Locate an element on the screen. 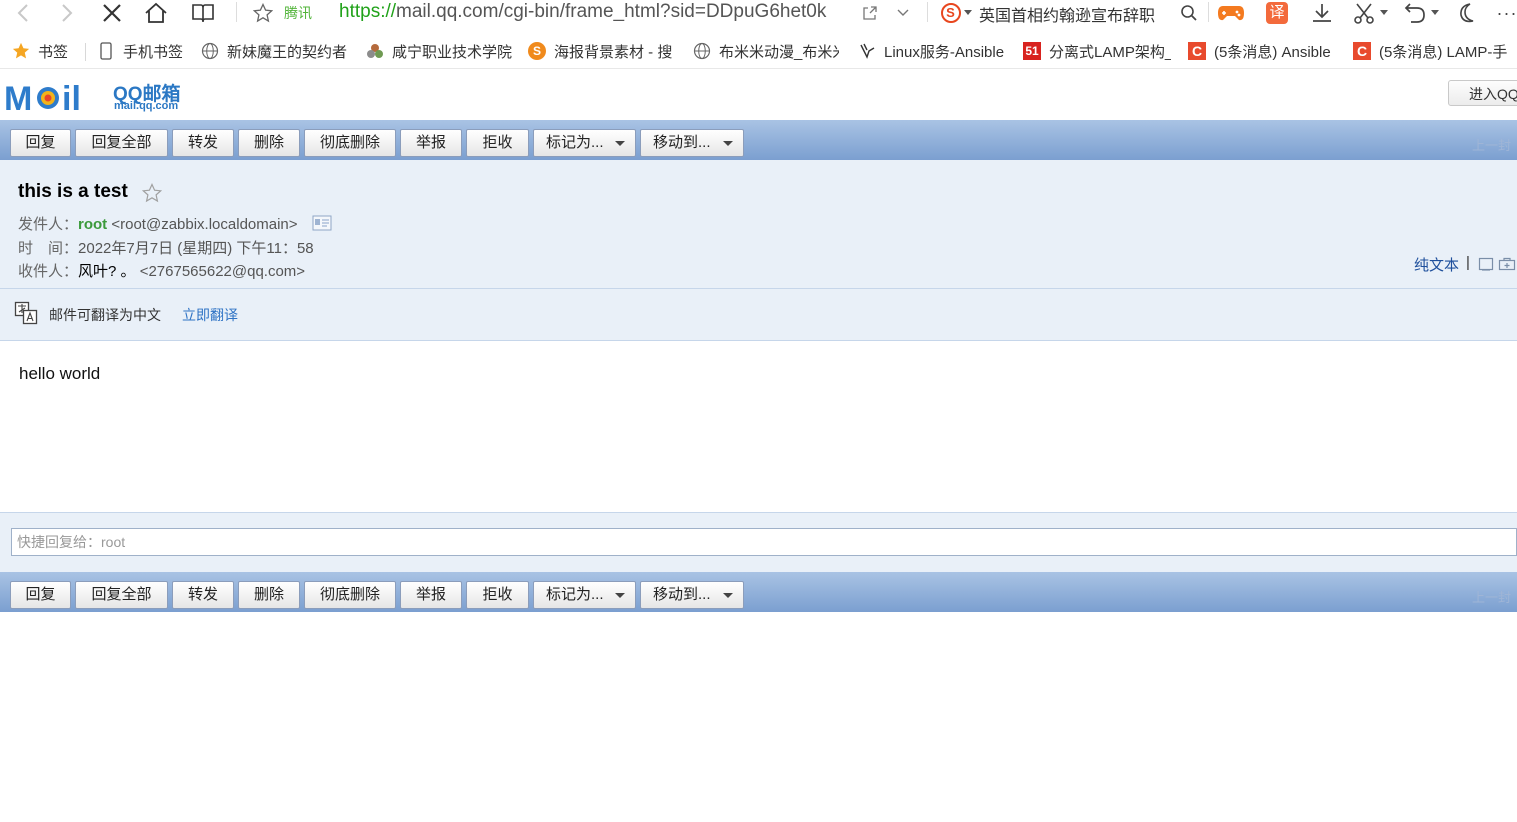 The width and height of the screenshot is (1517, 822). site-verified-tag: 腾讯 is located at coordinates (298, 13).